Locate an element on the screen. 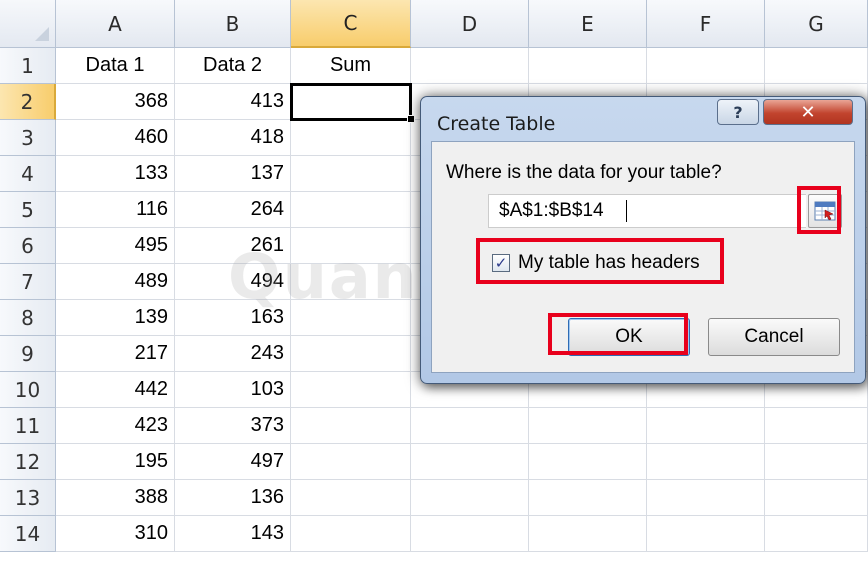  cell-b10: 103 is located at coordinates (233, 390).